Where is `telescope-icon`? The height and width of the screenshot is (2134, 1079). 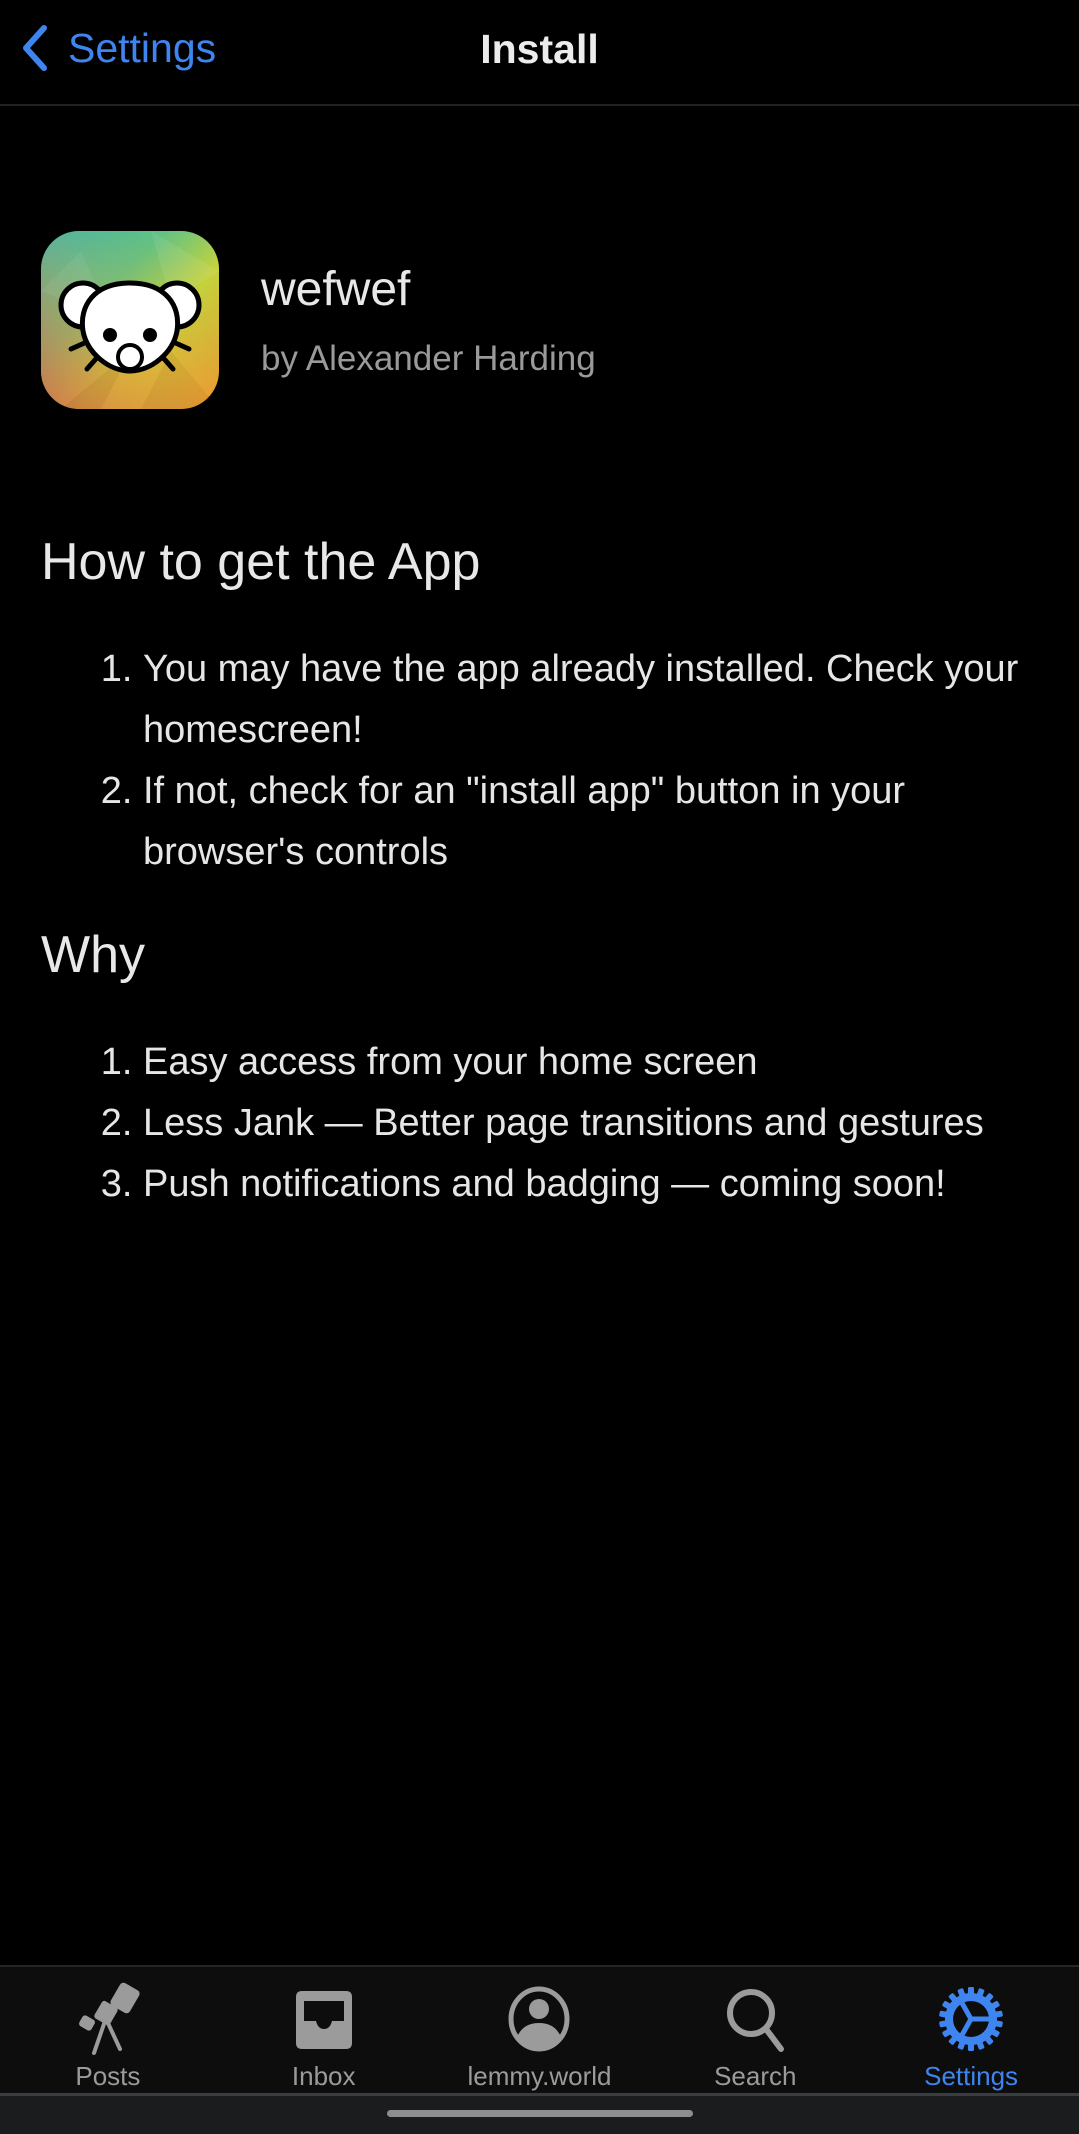
telescope-icon is located at coordinates (109, 2018).